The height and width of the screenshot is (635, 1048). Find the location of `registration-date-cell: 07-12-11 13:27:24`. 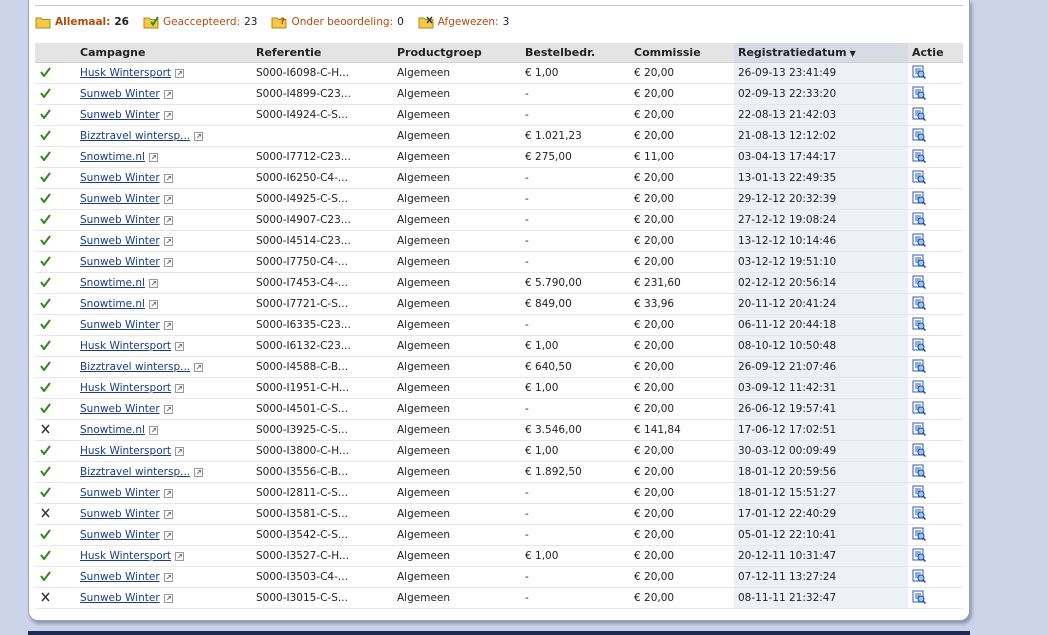

registration-date-cell: 07-12-11 13:27:24 is located at coordinates (821, 577).